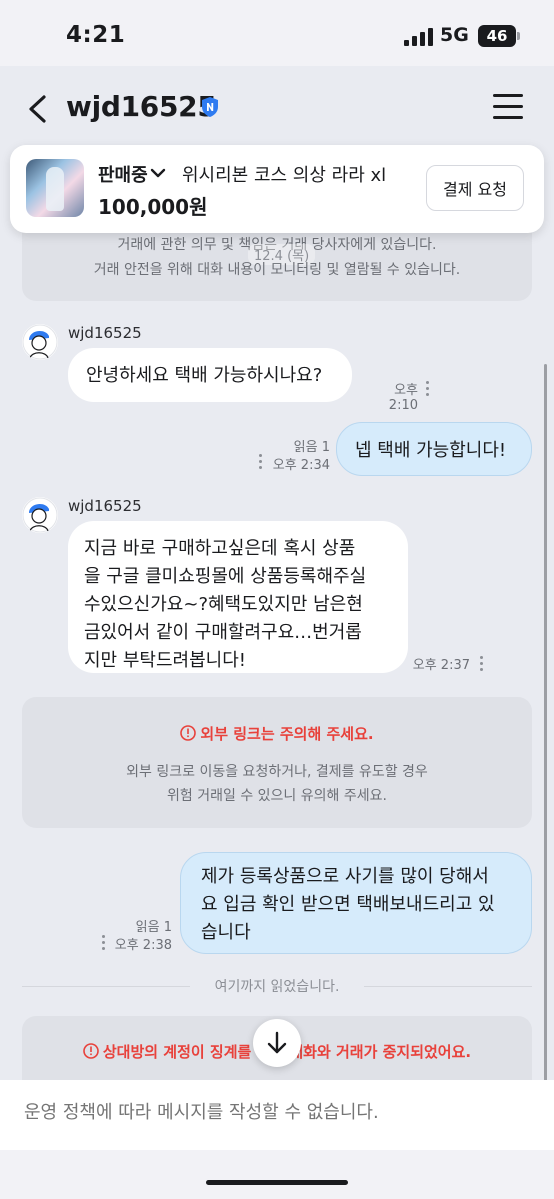  What do you see at coordinates (277, 796) in the screenshot?
I see `warning-line-2: 위험 거래일 수 있으니 유의해 주세요.` at bounding box center [277, 796].